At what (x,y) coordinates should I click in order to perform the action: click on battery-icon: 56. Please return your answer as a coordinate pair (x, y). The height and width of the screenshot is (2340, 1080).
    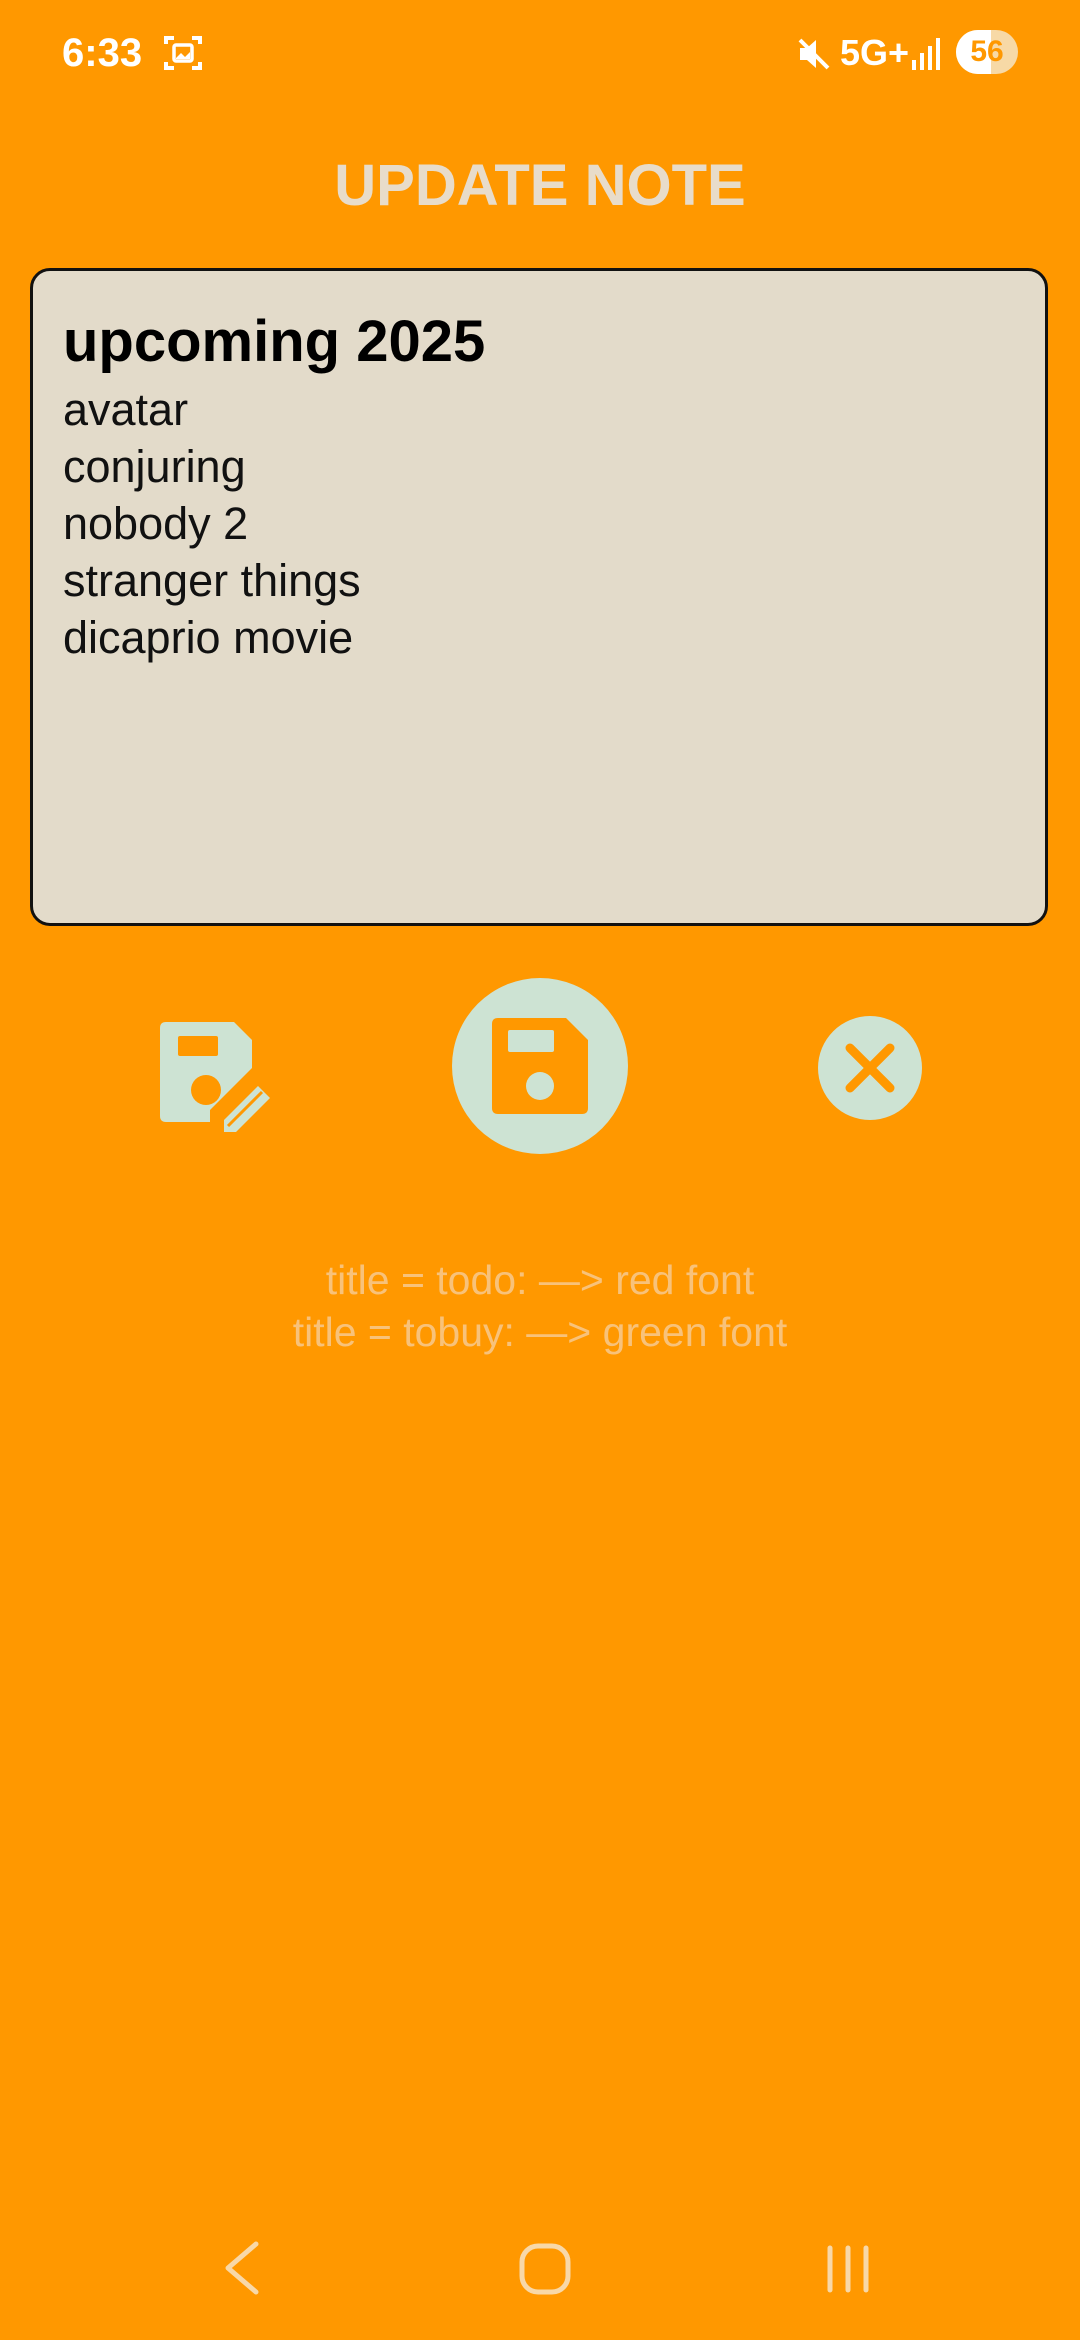
    Looking at the image, I should click on (987, 52).